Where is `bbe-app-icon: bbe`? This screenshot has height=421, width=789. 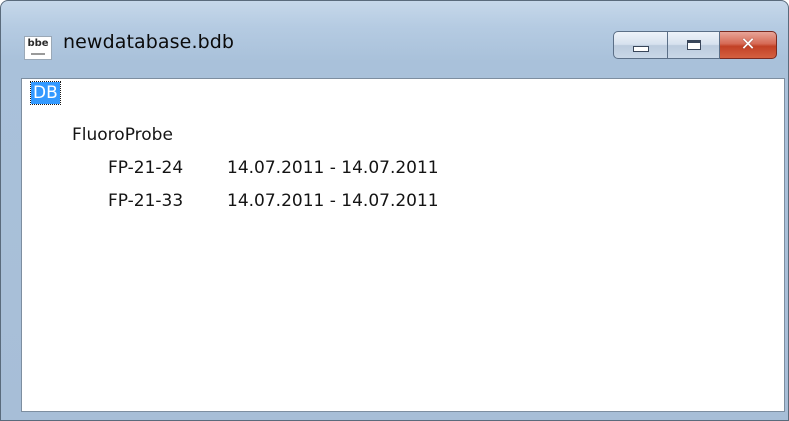 bbe-app-icon: bbe is located at coordinates (38, 48).